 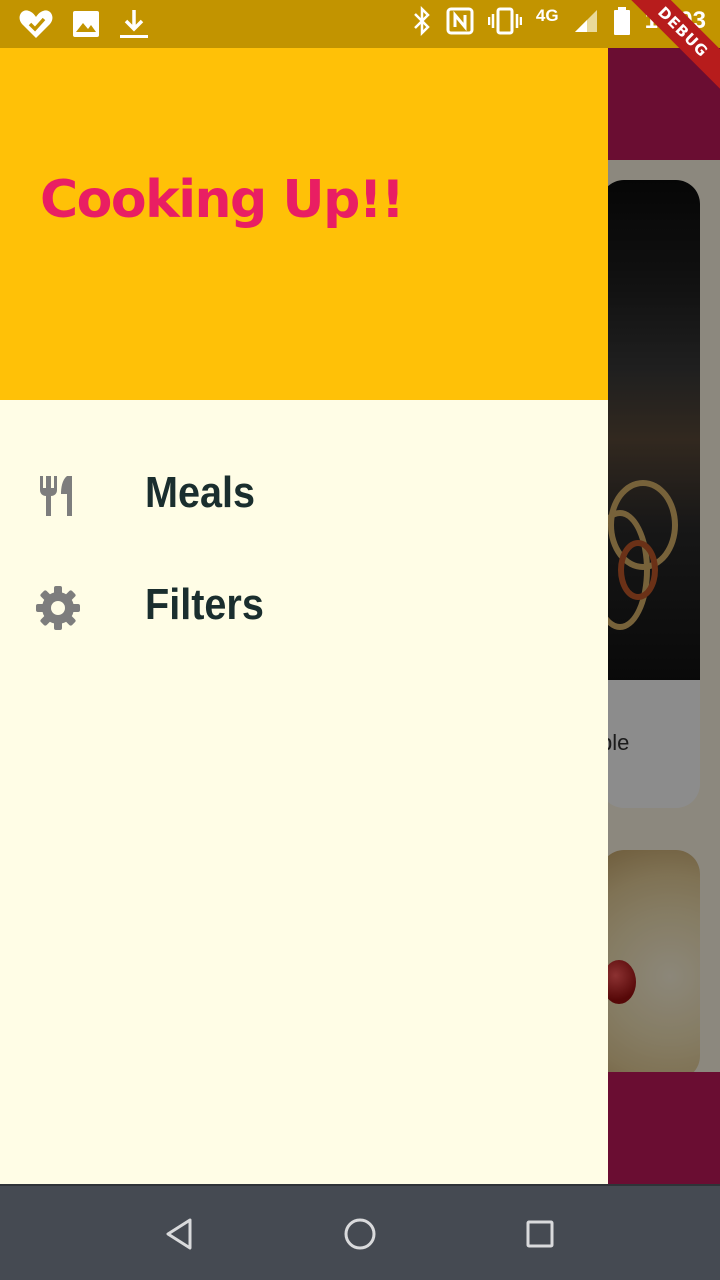 What do you see at coordinates (621, 21) in the screenshot?
I see `battery-icon` at bounding box center [621, 21].